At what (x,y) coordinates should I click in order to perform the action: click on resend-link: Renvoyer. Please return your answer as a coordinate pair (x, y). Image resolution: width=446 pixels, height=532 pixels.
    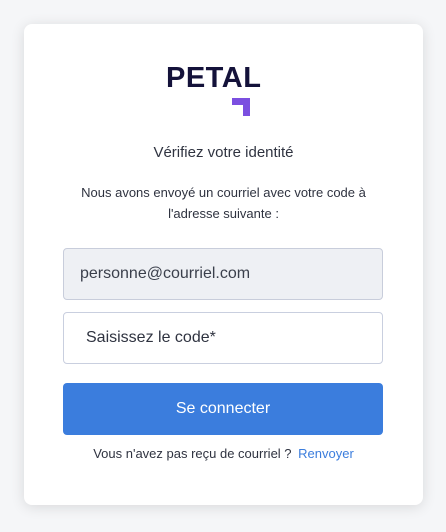
    Looking at the image, I should click on (326, 453).